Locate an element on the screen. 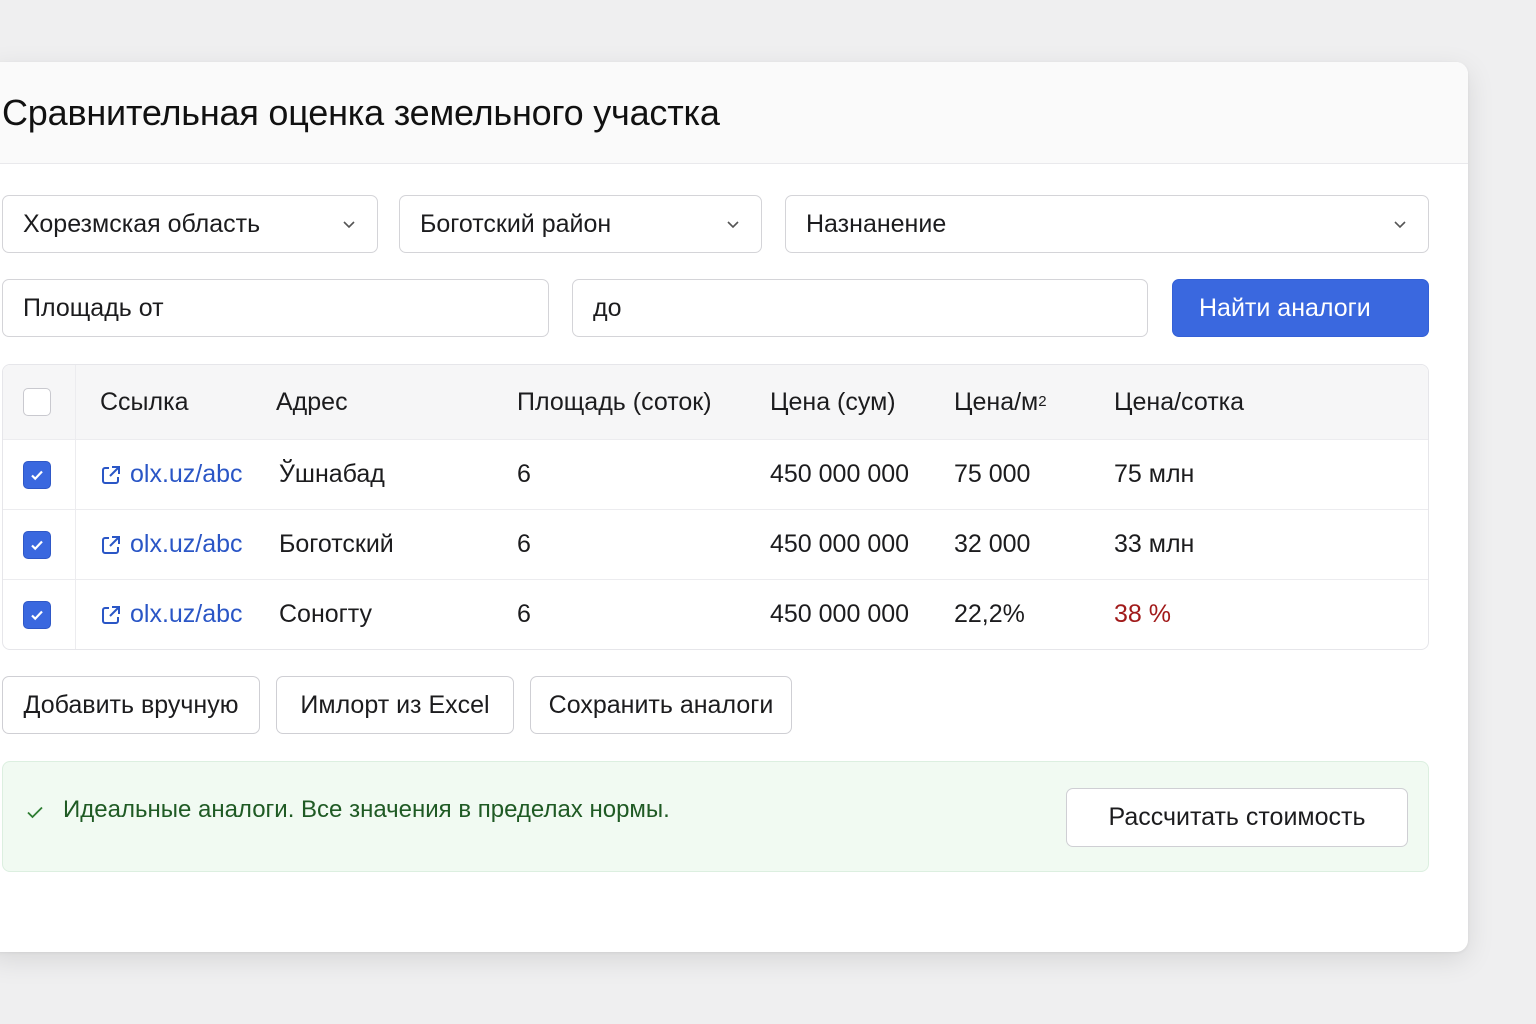 The width and height of the screenshot is (1536, 1024). header-link: Ссылка is located at coordinates (144, 401).